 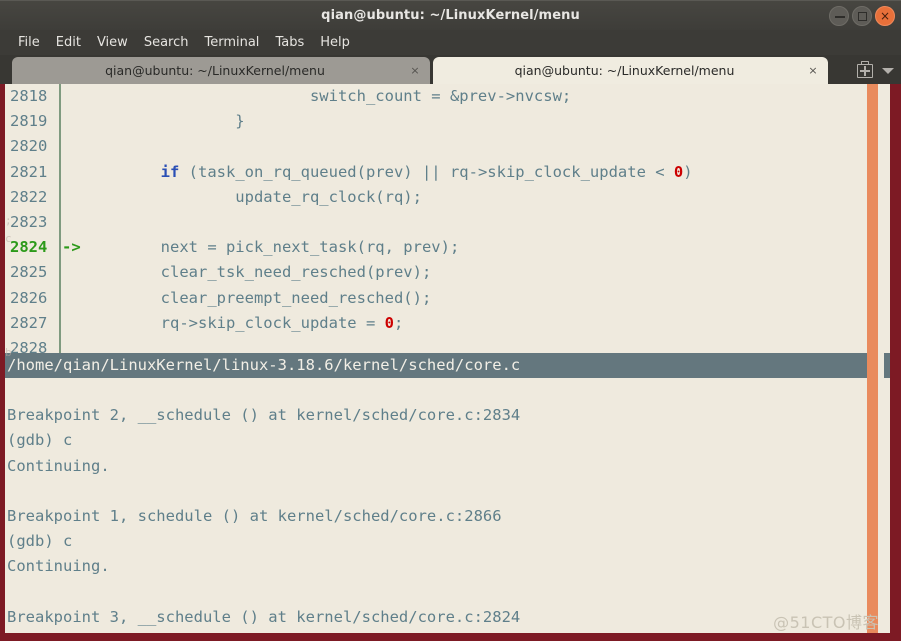 I want to click on code-text: rq->skip_clock_update = 0;, so click(x=245, y=322).